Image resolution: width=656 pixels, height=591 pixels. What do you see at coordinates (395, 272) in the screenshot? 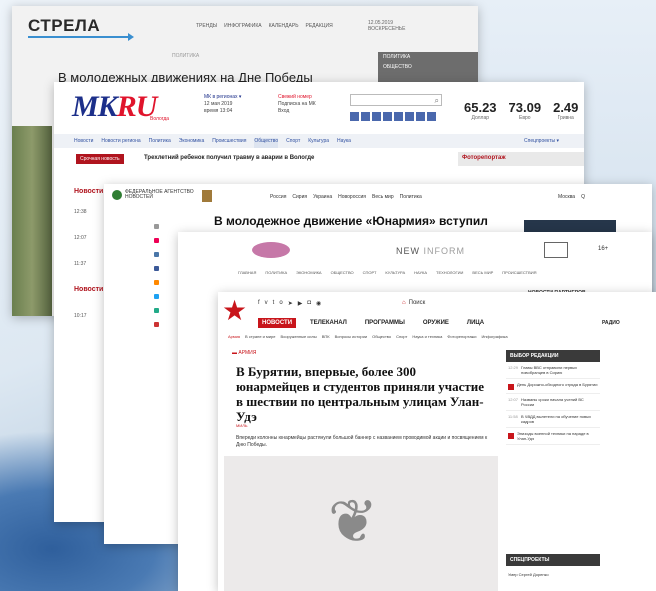
I see `ni-nav-item: КУЛЬТУРА` at bounding box center [395, 272].